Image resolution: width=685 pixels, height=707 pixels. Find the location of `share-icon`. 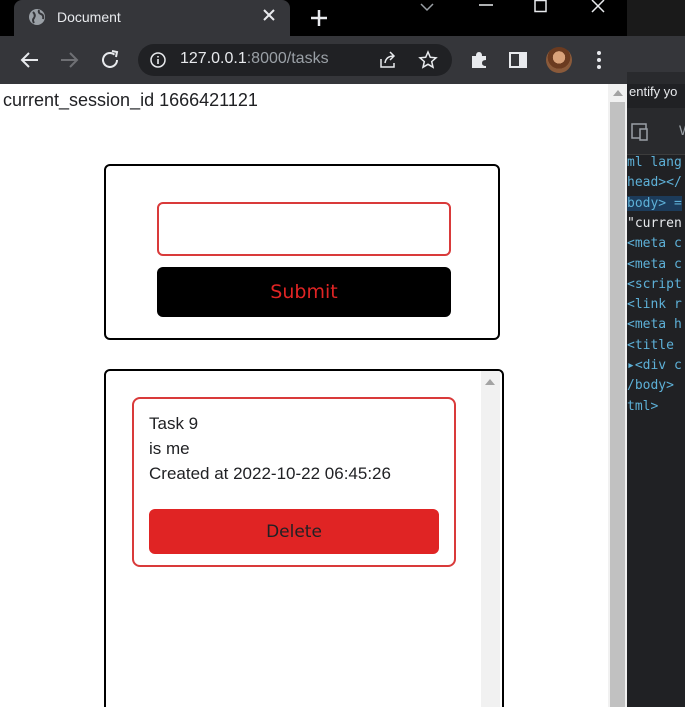

share-icon is located at coordinates (388, 60).